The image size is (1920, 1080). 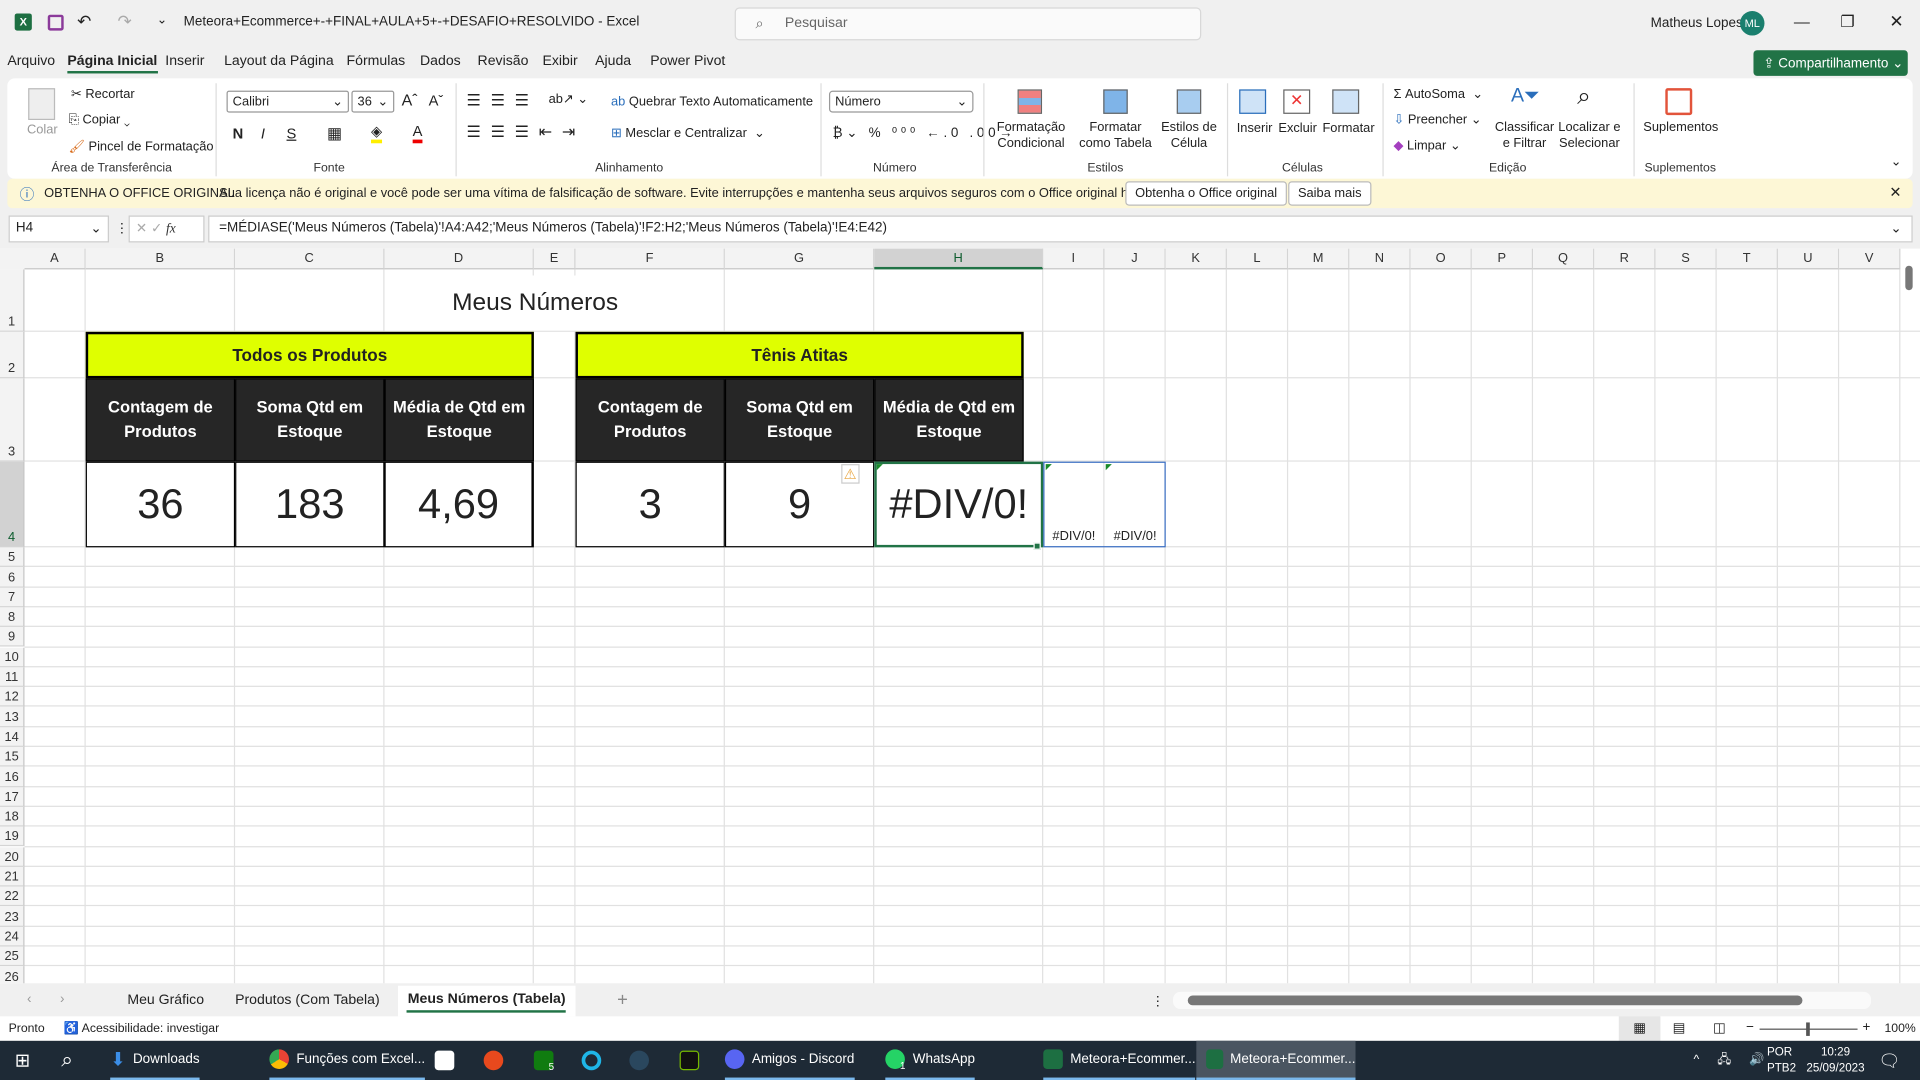 I want to click on sheet-title: Meus Números, so click(x=535, y=303).